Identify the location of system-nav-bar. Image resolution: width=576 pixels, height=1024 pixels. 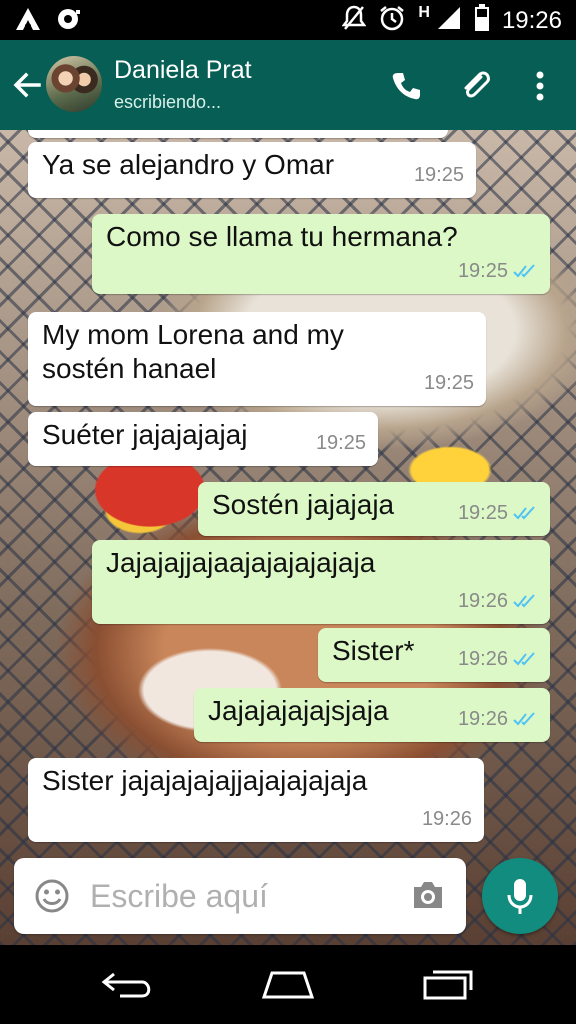
(288, 984).